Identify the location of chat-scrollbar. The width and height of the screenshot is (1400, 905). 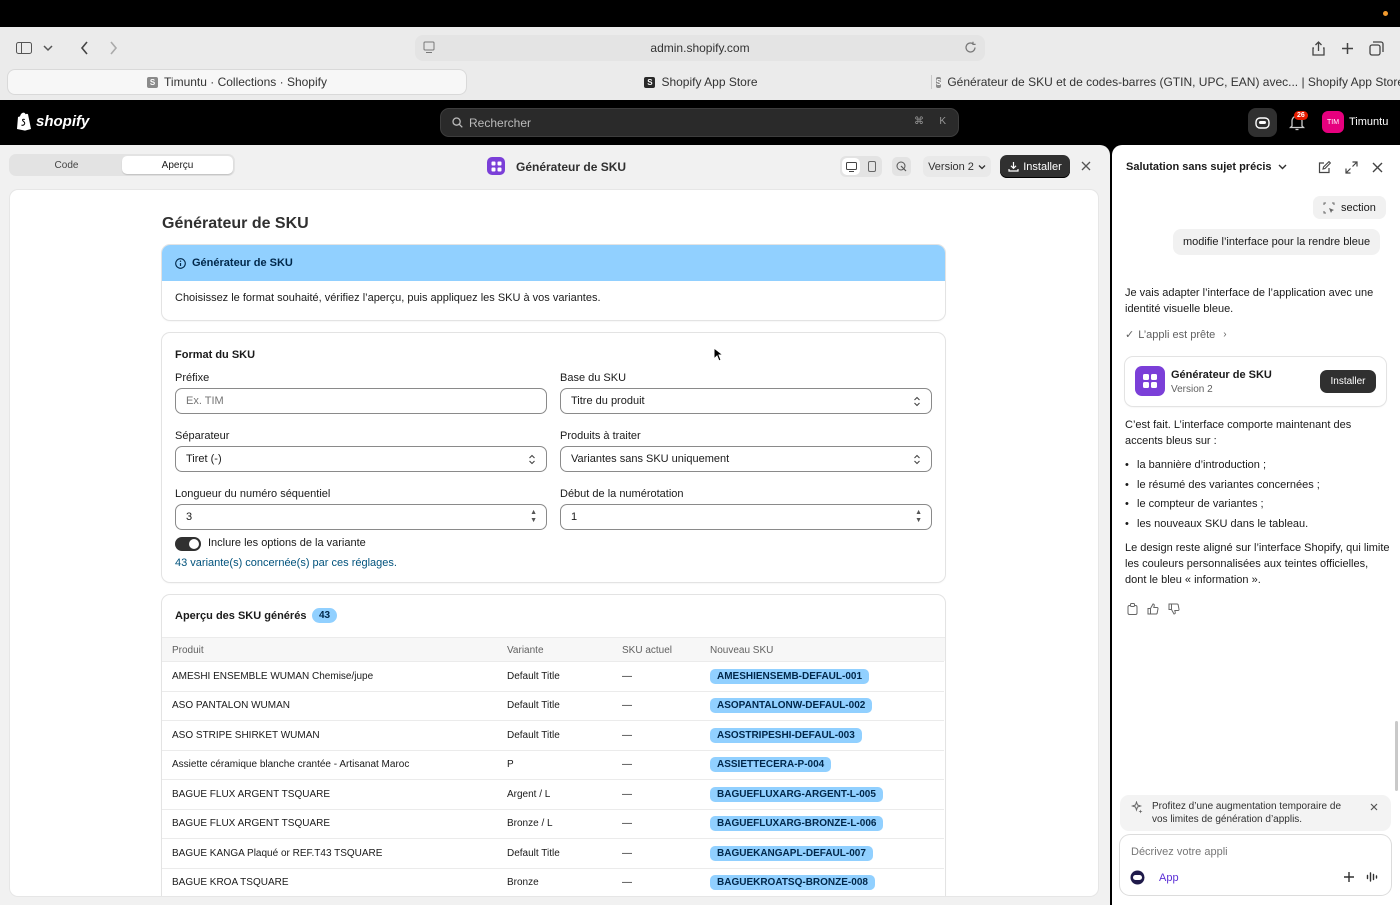
(1396, 756).